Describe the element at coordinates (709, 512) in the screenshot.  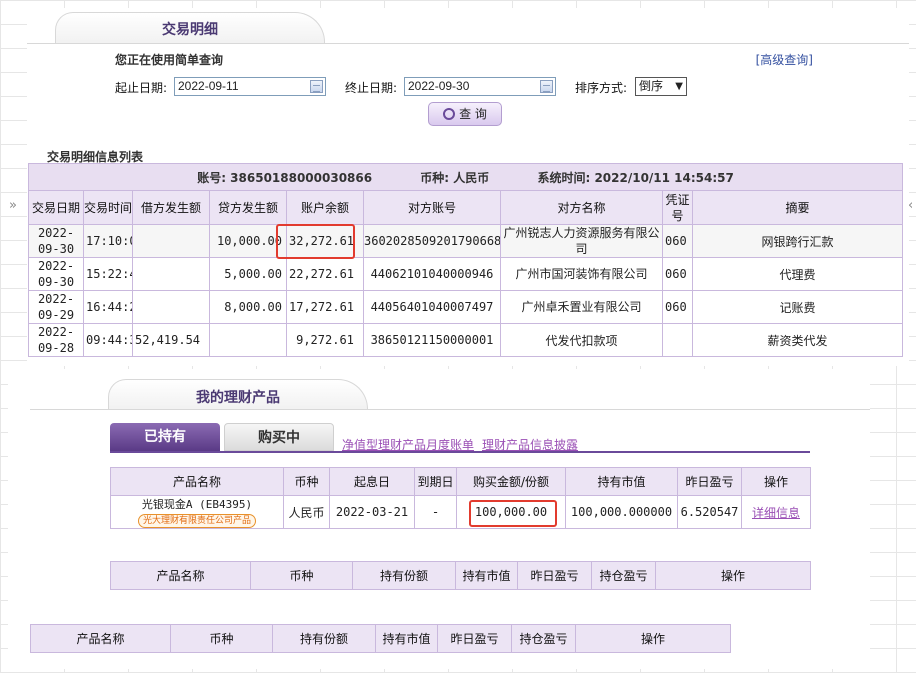
I see `cell-yesterday-pl: 6.520547` at that location.